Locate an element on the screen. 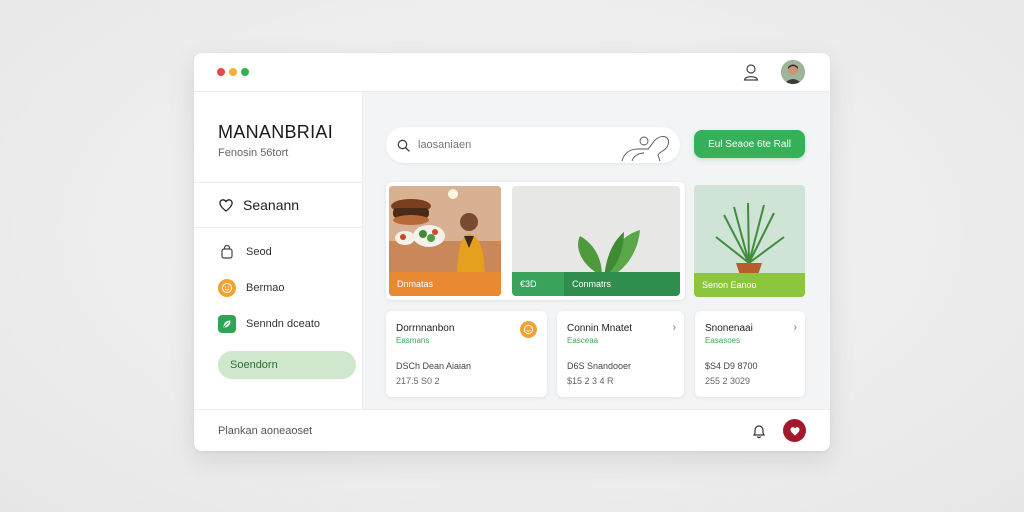  user-icon is located at coordinates (751, 72).